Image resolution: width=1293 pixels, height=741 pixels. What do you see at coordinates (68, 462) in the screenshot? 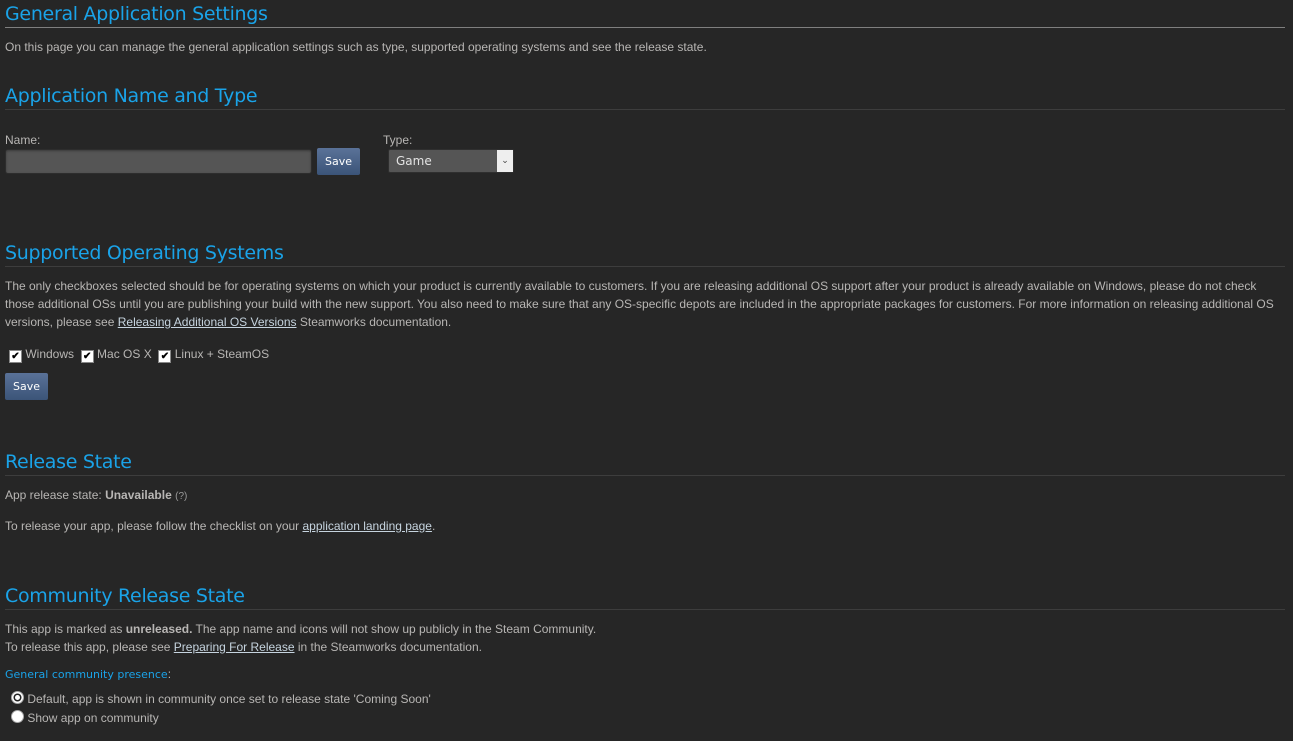
I see `section-title: Release State` at bounding box center [68, 462].